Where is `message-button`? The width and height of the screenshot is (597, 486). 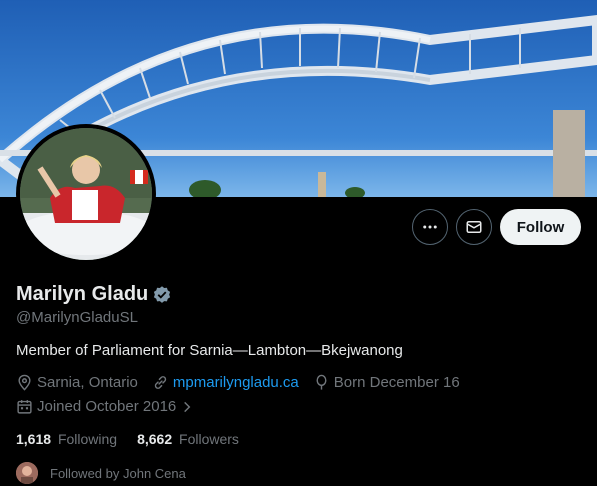 message-button is located at coordinates (474, 227).